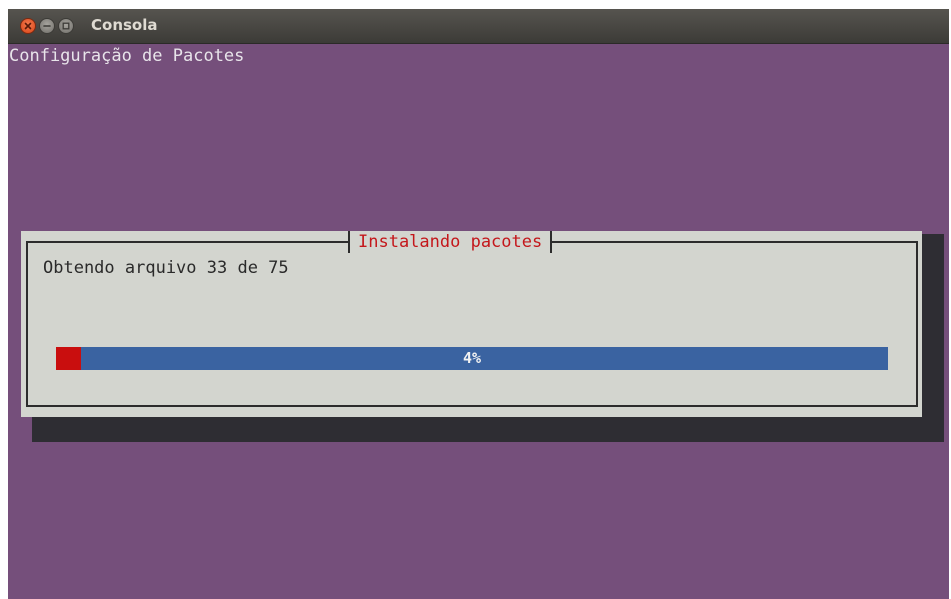 The image size is (951, 599). What do you see at coordinates (66, 26) in the screenshot?
I see `maximize-icon` at bounding box center [66, 26].